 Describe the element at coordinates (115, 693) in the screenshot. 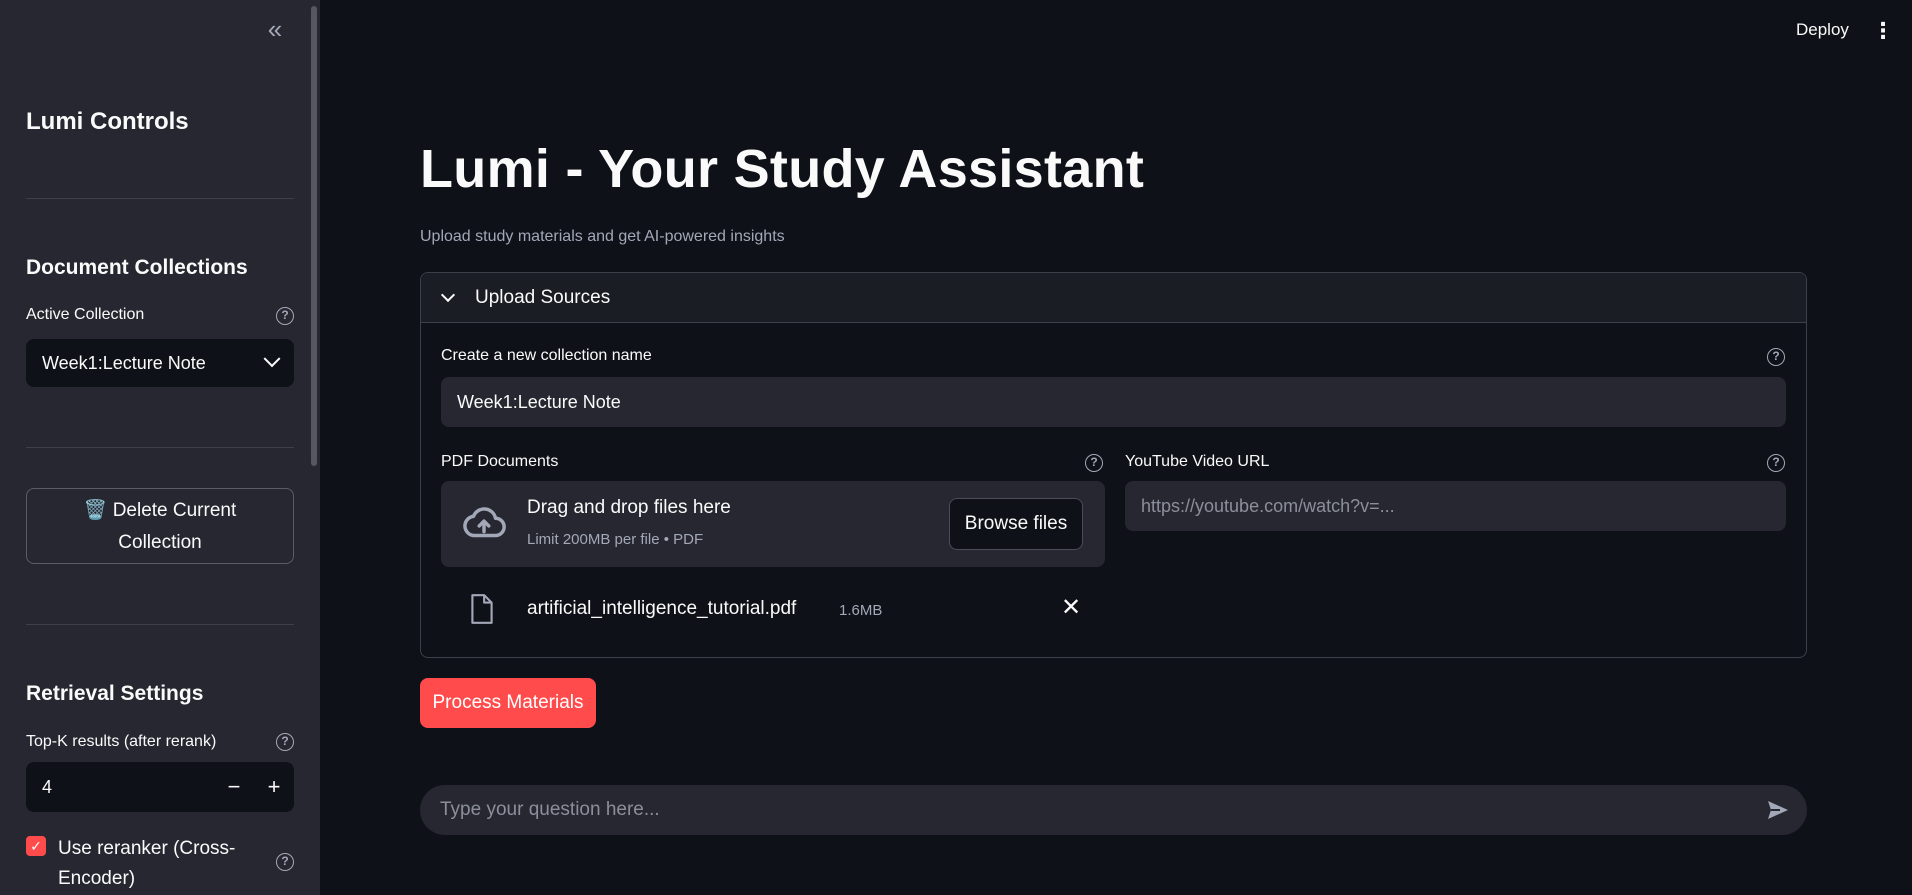

I see `retrieval-heading: Retrieval Settings` at that location.